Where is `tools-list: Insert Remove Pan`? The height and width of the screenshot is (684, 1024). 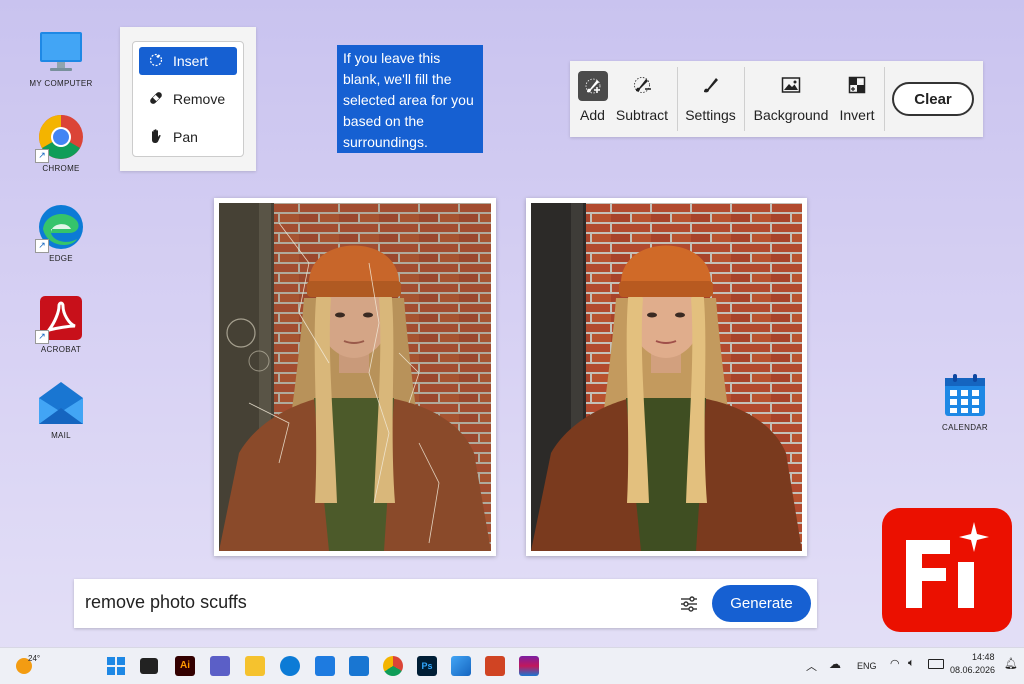
tools-list: Insert Remove Pan is located at coordinates (188, 99).